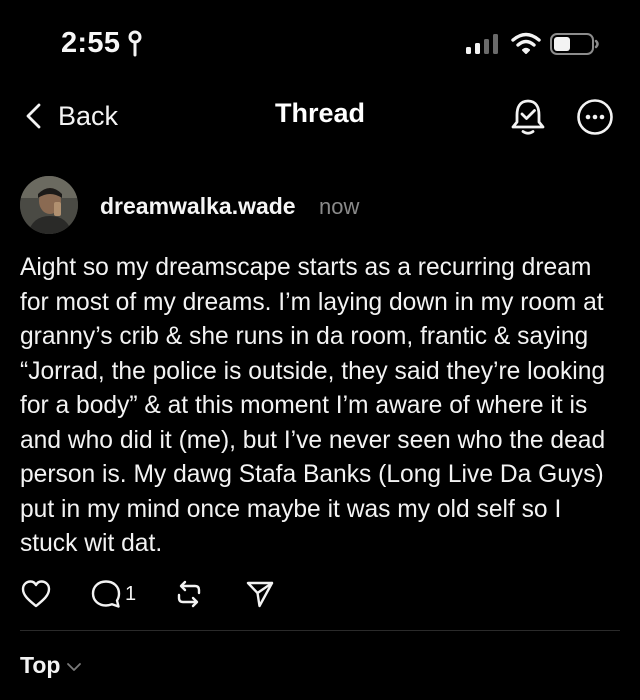 The height and width of the screenshot is (700, 640). Describe the element at coordinates (574, 44) in the screenshot. I see `battery-icon` at that location.